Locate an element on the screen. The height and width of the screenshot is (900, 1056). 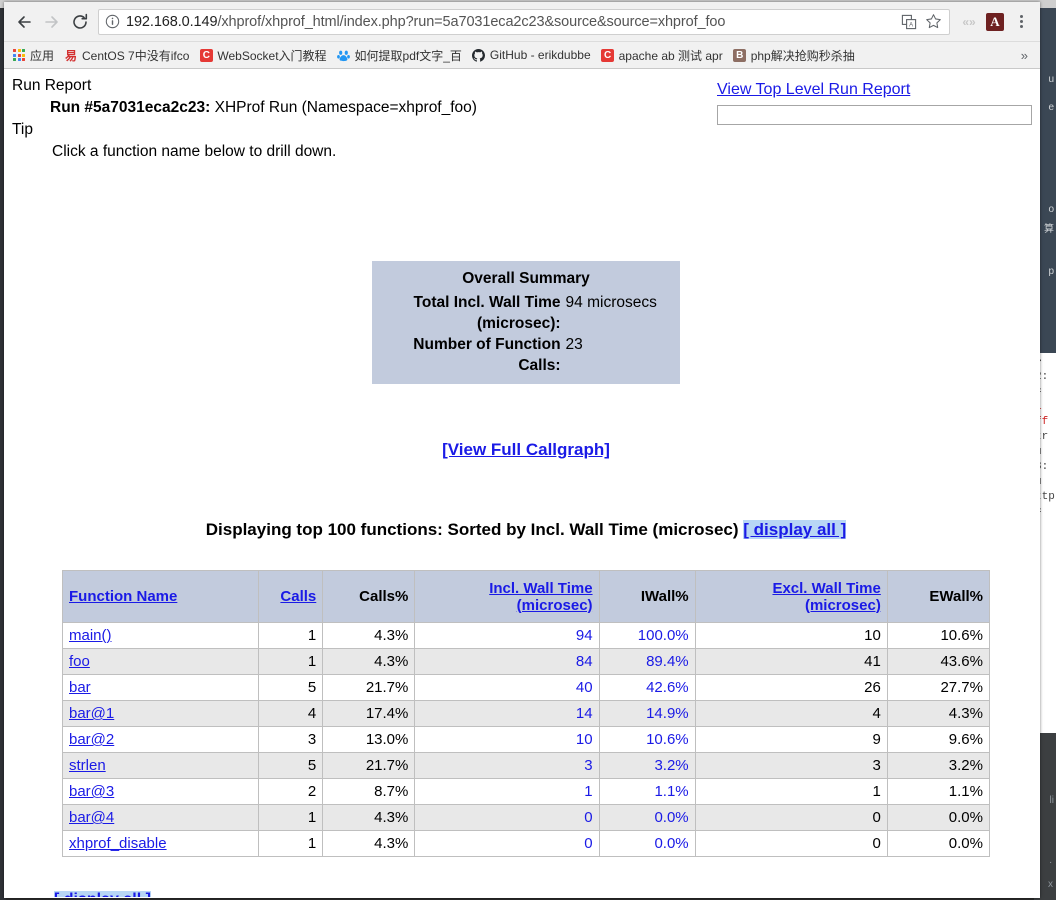
total-incl-wall-time-unit: microsecs is located at coordinates (622, 302).